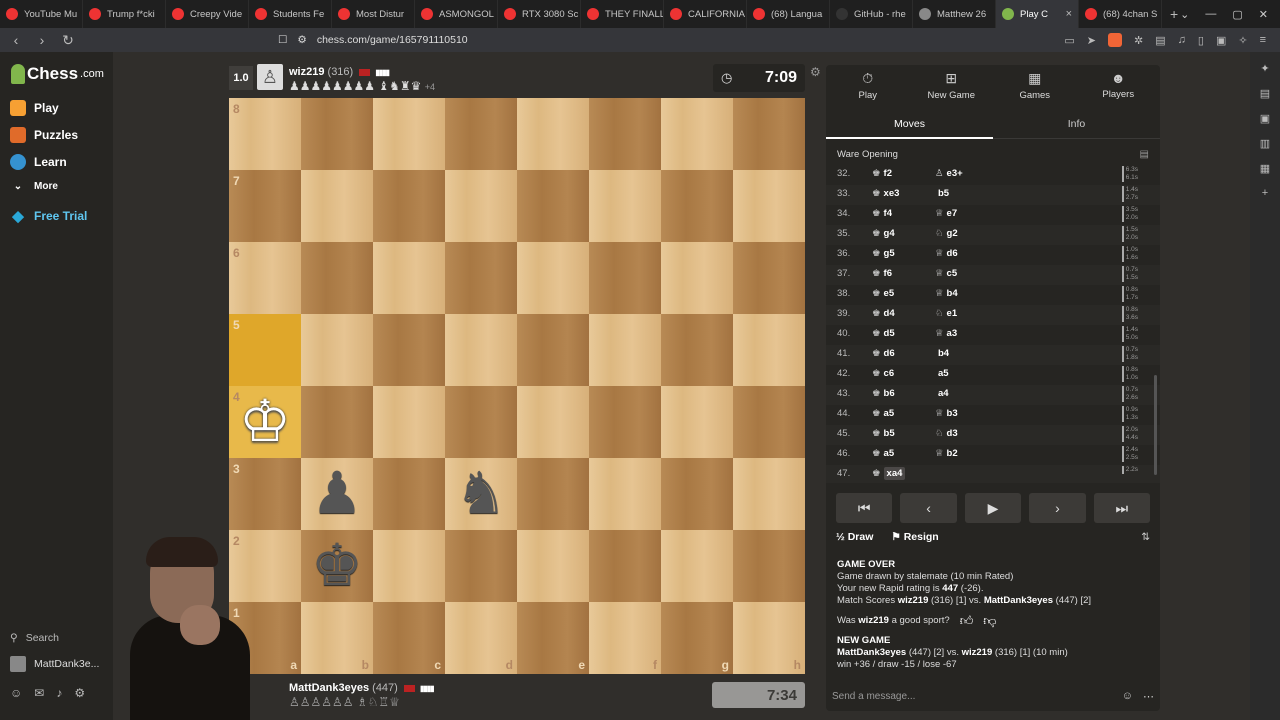 This screenshot has height=720, width=1280. What do you see at coordinates (946, 433) in the screenshot?
I see `black-move: ♘ d3` at bounding box center [946, 433].